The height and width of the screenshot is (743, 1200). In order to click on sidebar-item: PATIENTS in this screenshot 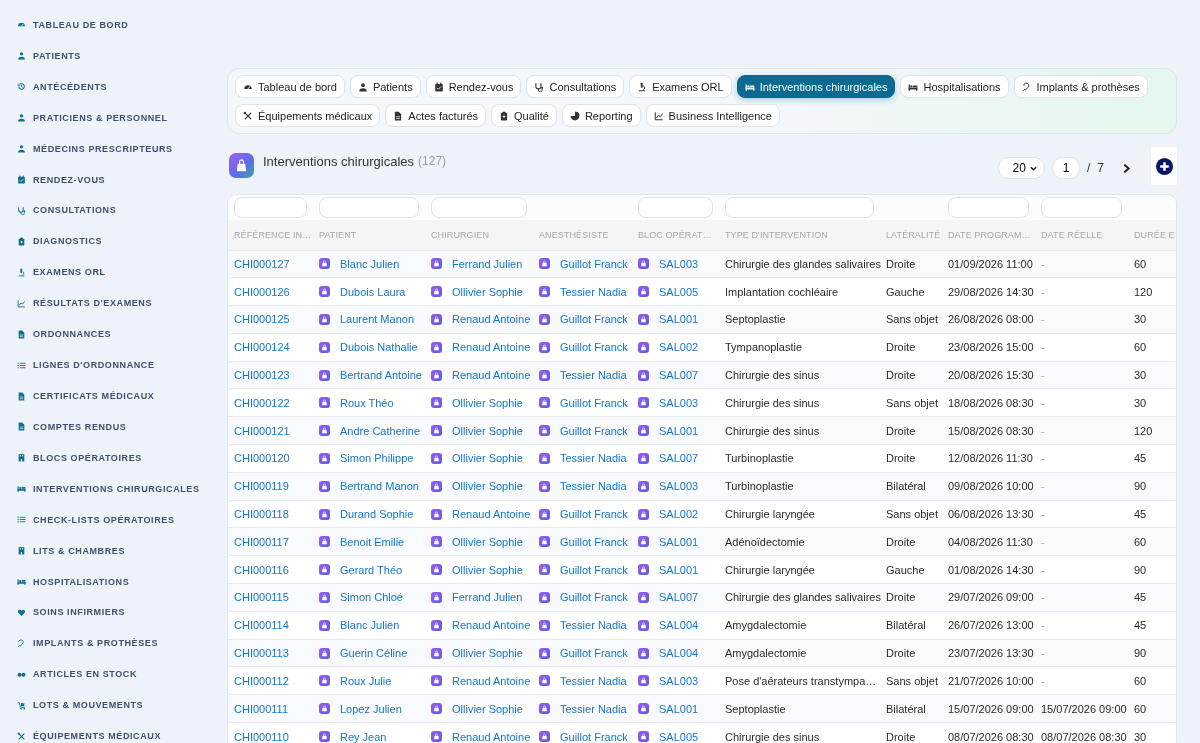, I will do `click(49, 55)`.